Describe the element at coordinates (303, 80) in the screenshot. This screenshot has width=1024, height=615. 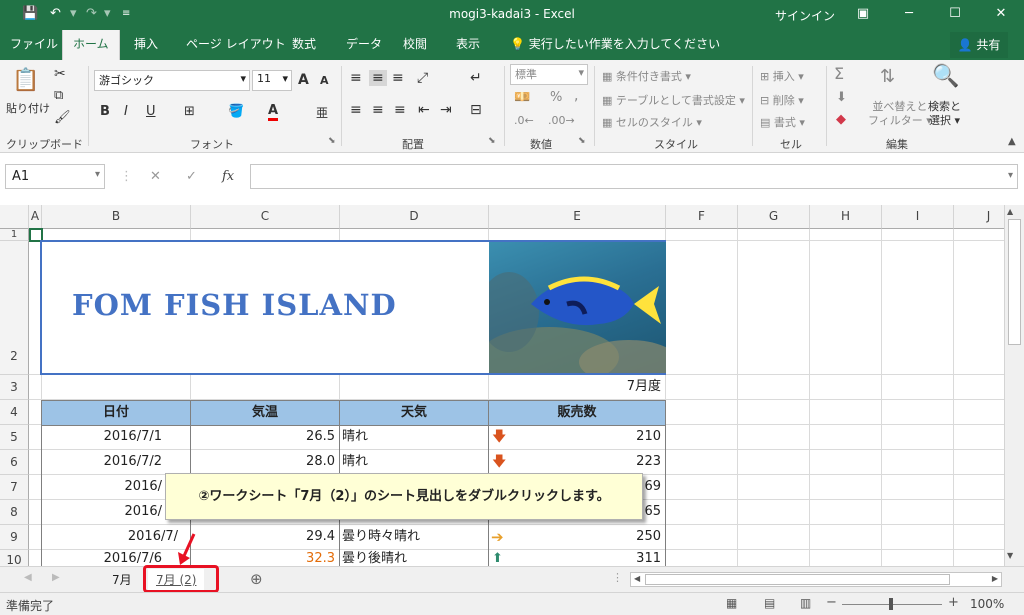
I see `grow-font-button: A` at that location.